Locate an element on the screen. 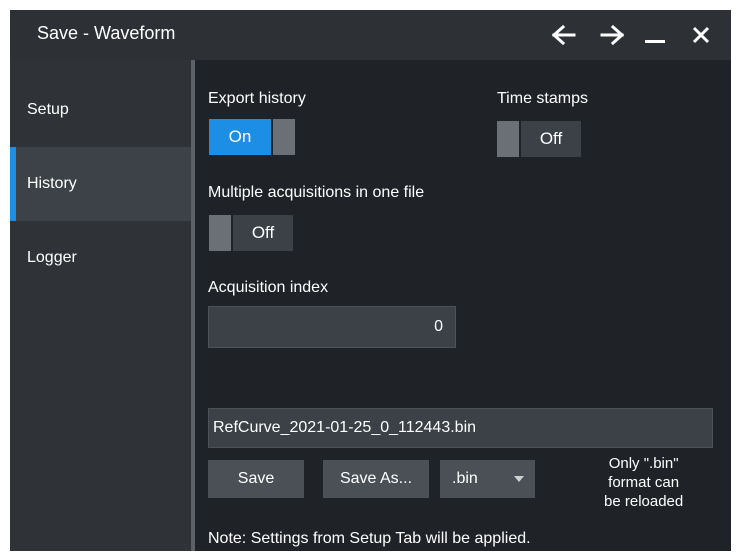  multiple-acquisitions-toggle: Off is located at coordinates (251, 233).